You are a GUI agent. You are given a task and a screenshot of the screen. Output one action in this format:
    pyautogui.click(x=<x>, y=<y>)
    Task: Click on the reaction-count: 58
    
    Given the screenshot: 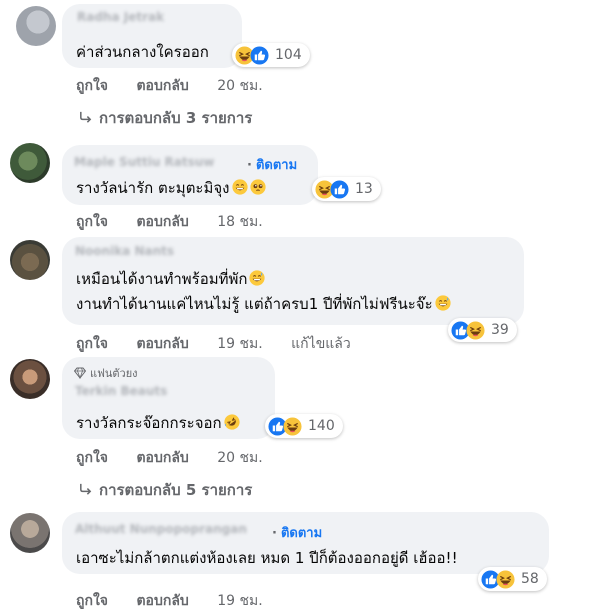 What is the action you would take?
    pyautogui.click(x=530, y=579)
    